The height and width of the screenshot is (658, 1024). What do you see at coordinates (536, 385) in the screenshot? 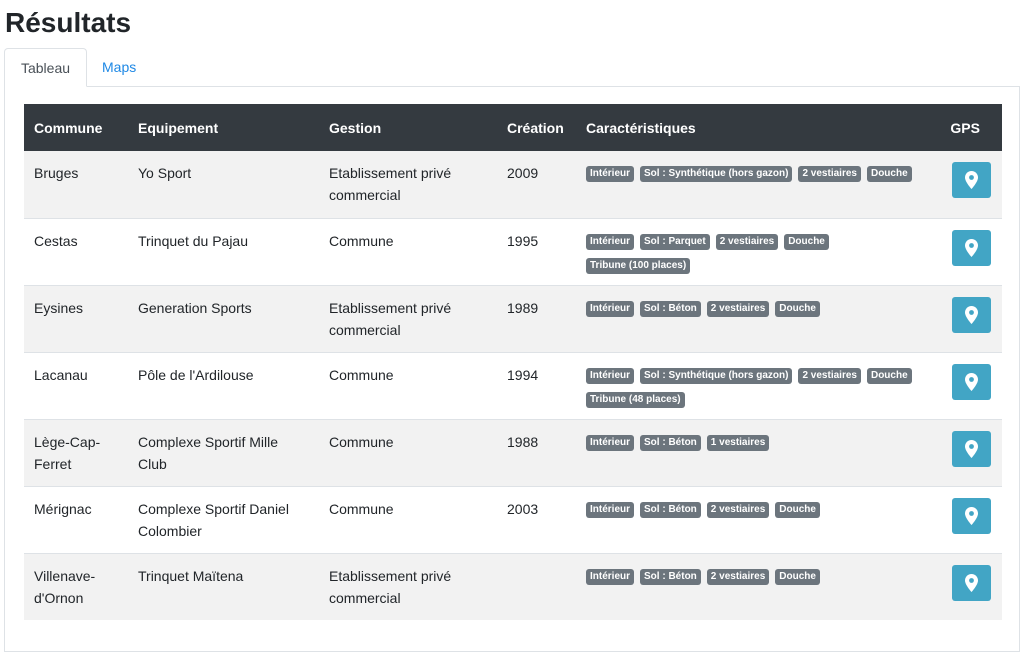
I see `cell-creation: 1994` at bounding box center [536, 385].